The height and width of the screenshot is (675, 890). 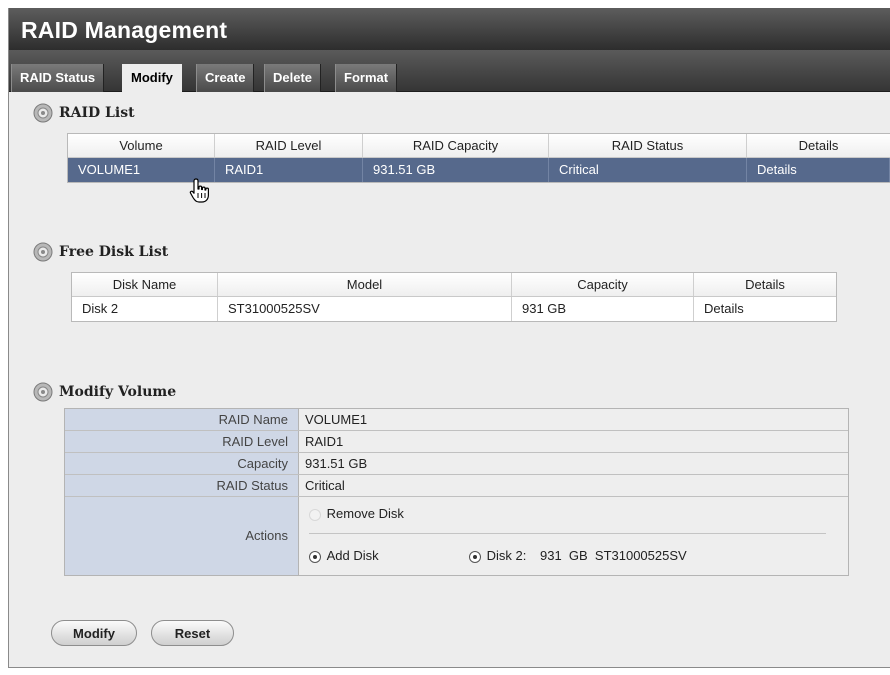 What do you see at coordinates (293, 78) in the screenshot?
I see `tab-delete: Delete` at bounding box center [293, 78].